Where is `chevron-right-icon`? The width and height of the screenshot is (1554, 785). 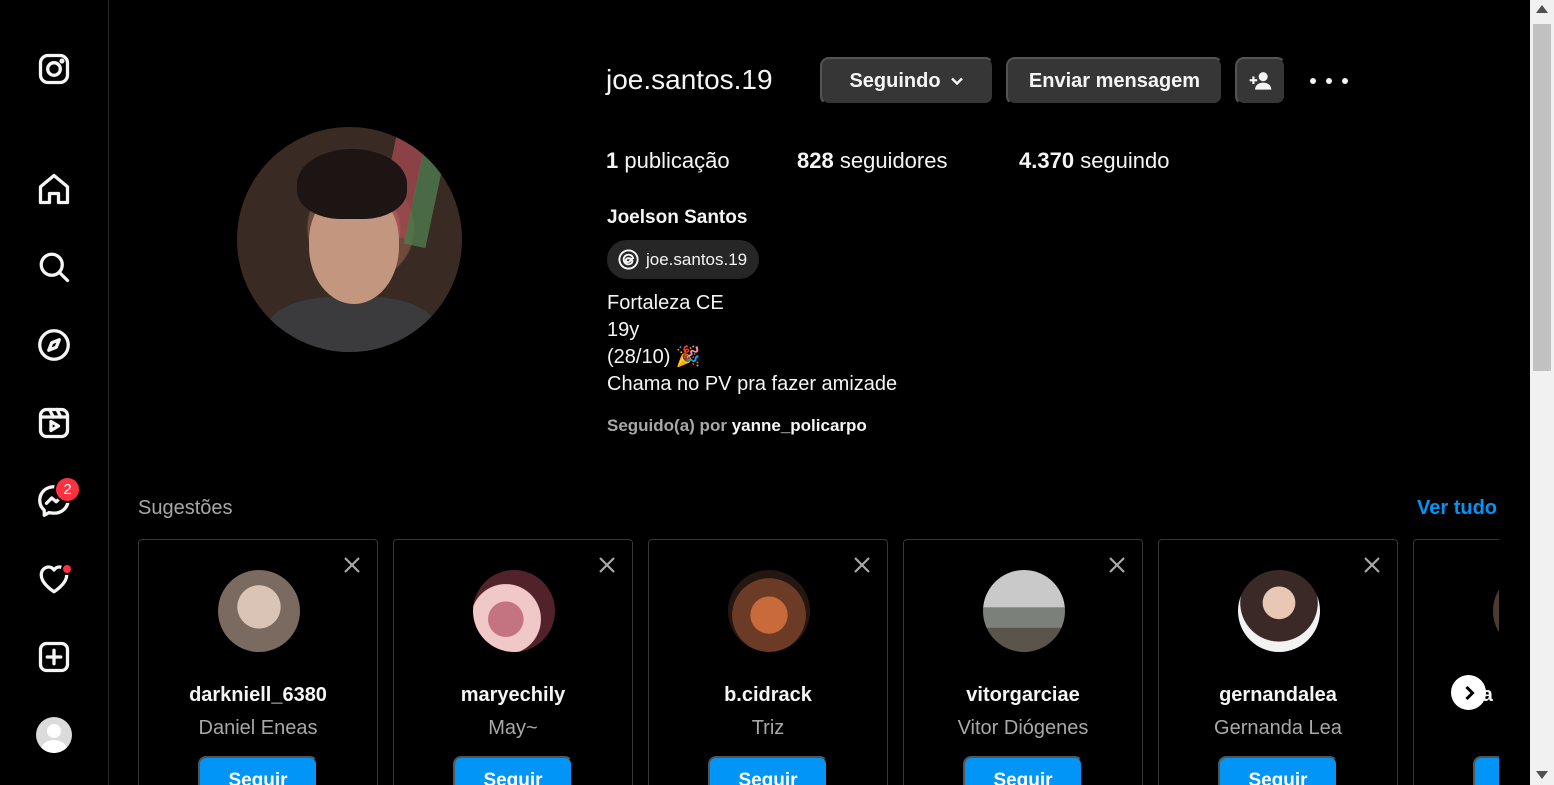 chevron-right-icon is located at coordinates (1469, 692).